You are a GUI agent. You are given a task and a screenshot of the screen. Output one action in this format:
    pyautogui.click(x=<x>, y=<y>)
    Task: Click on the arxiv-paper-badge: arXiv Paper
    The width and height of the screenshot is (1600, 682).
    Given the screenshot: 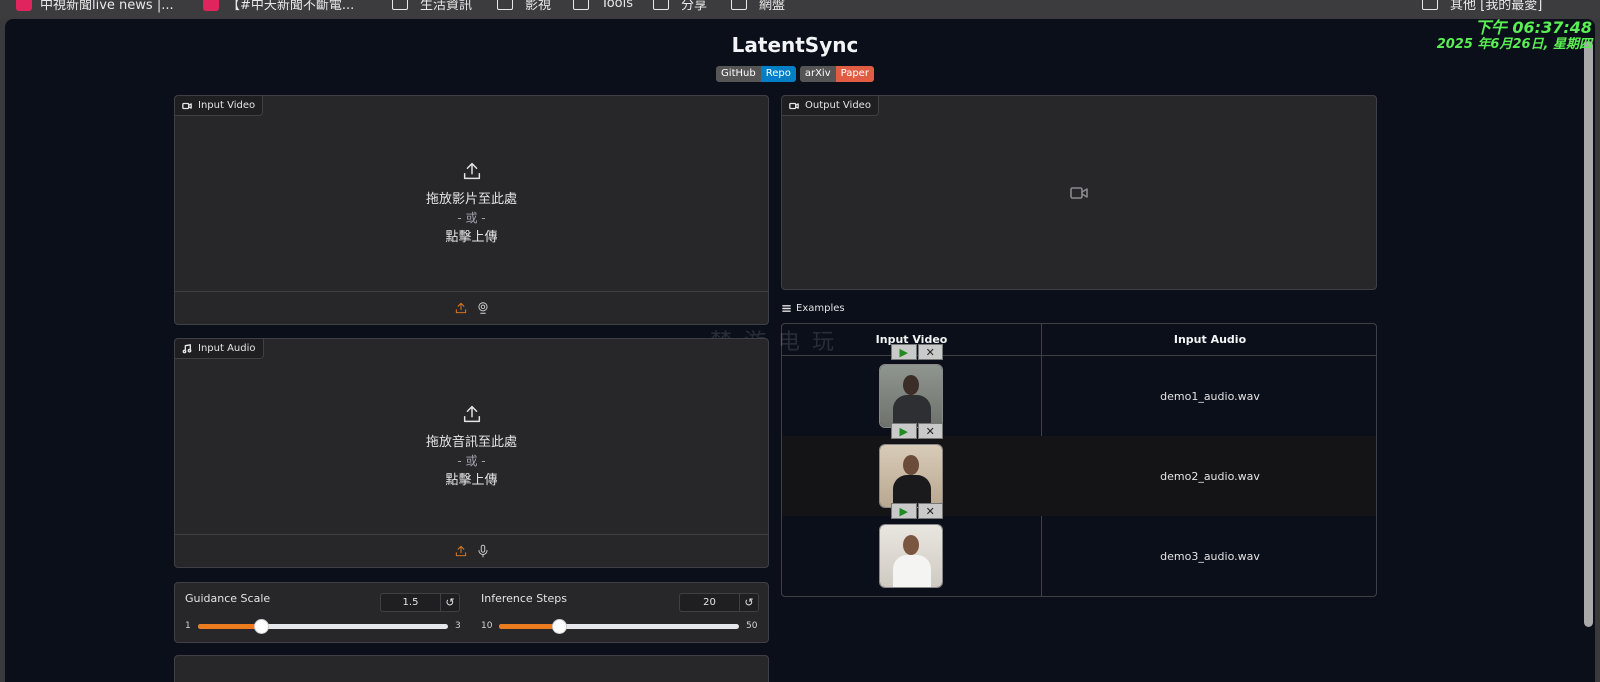 What is the action you would take?
    pyautogui.click(x=836, y=74)
    